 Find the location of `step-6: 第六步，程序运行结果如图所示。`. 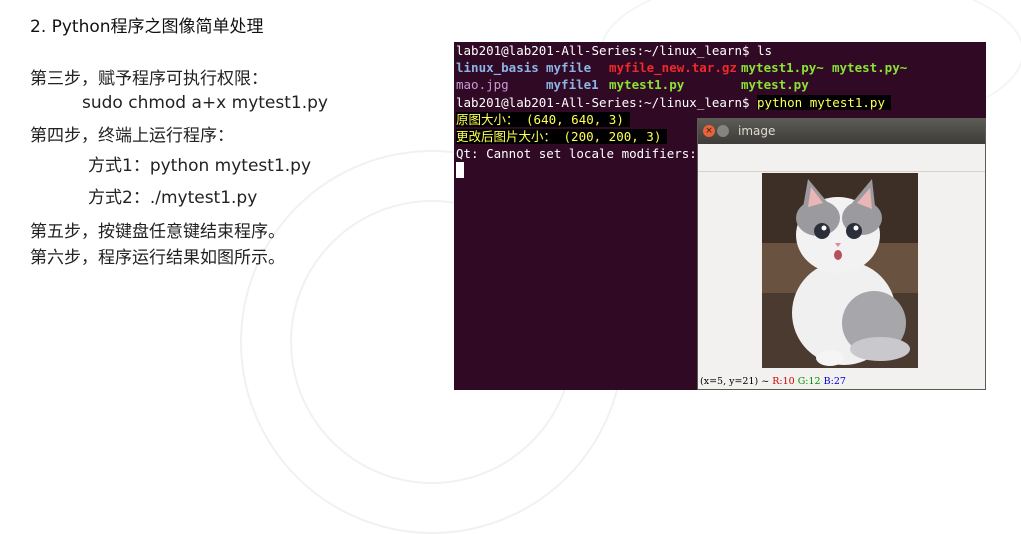

step-6: 第六步，程序运行结果如图所示。 is located at coordinates (157, 258).